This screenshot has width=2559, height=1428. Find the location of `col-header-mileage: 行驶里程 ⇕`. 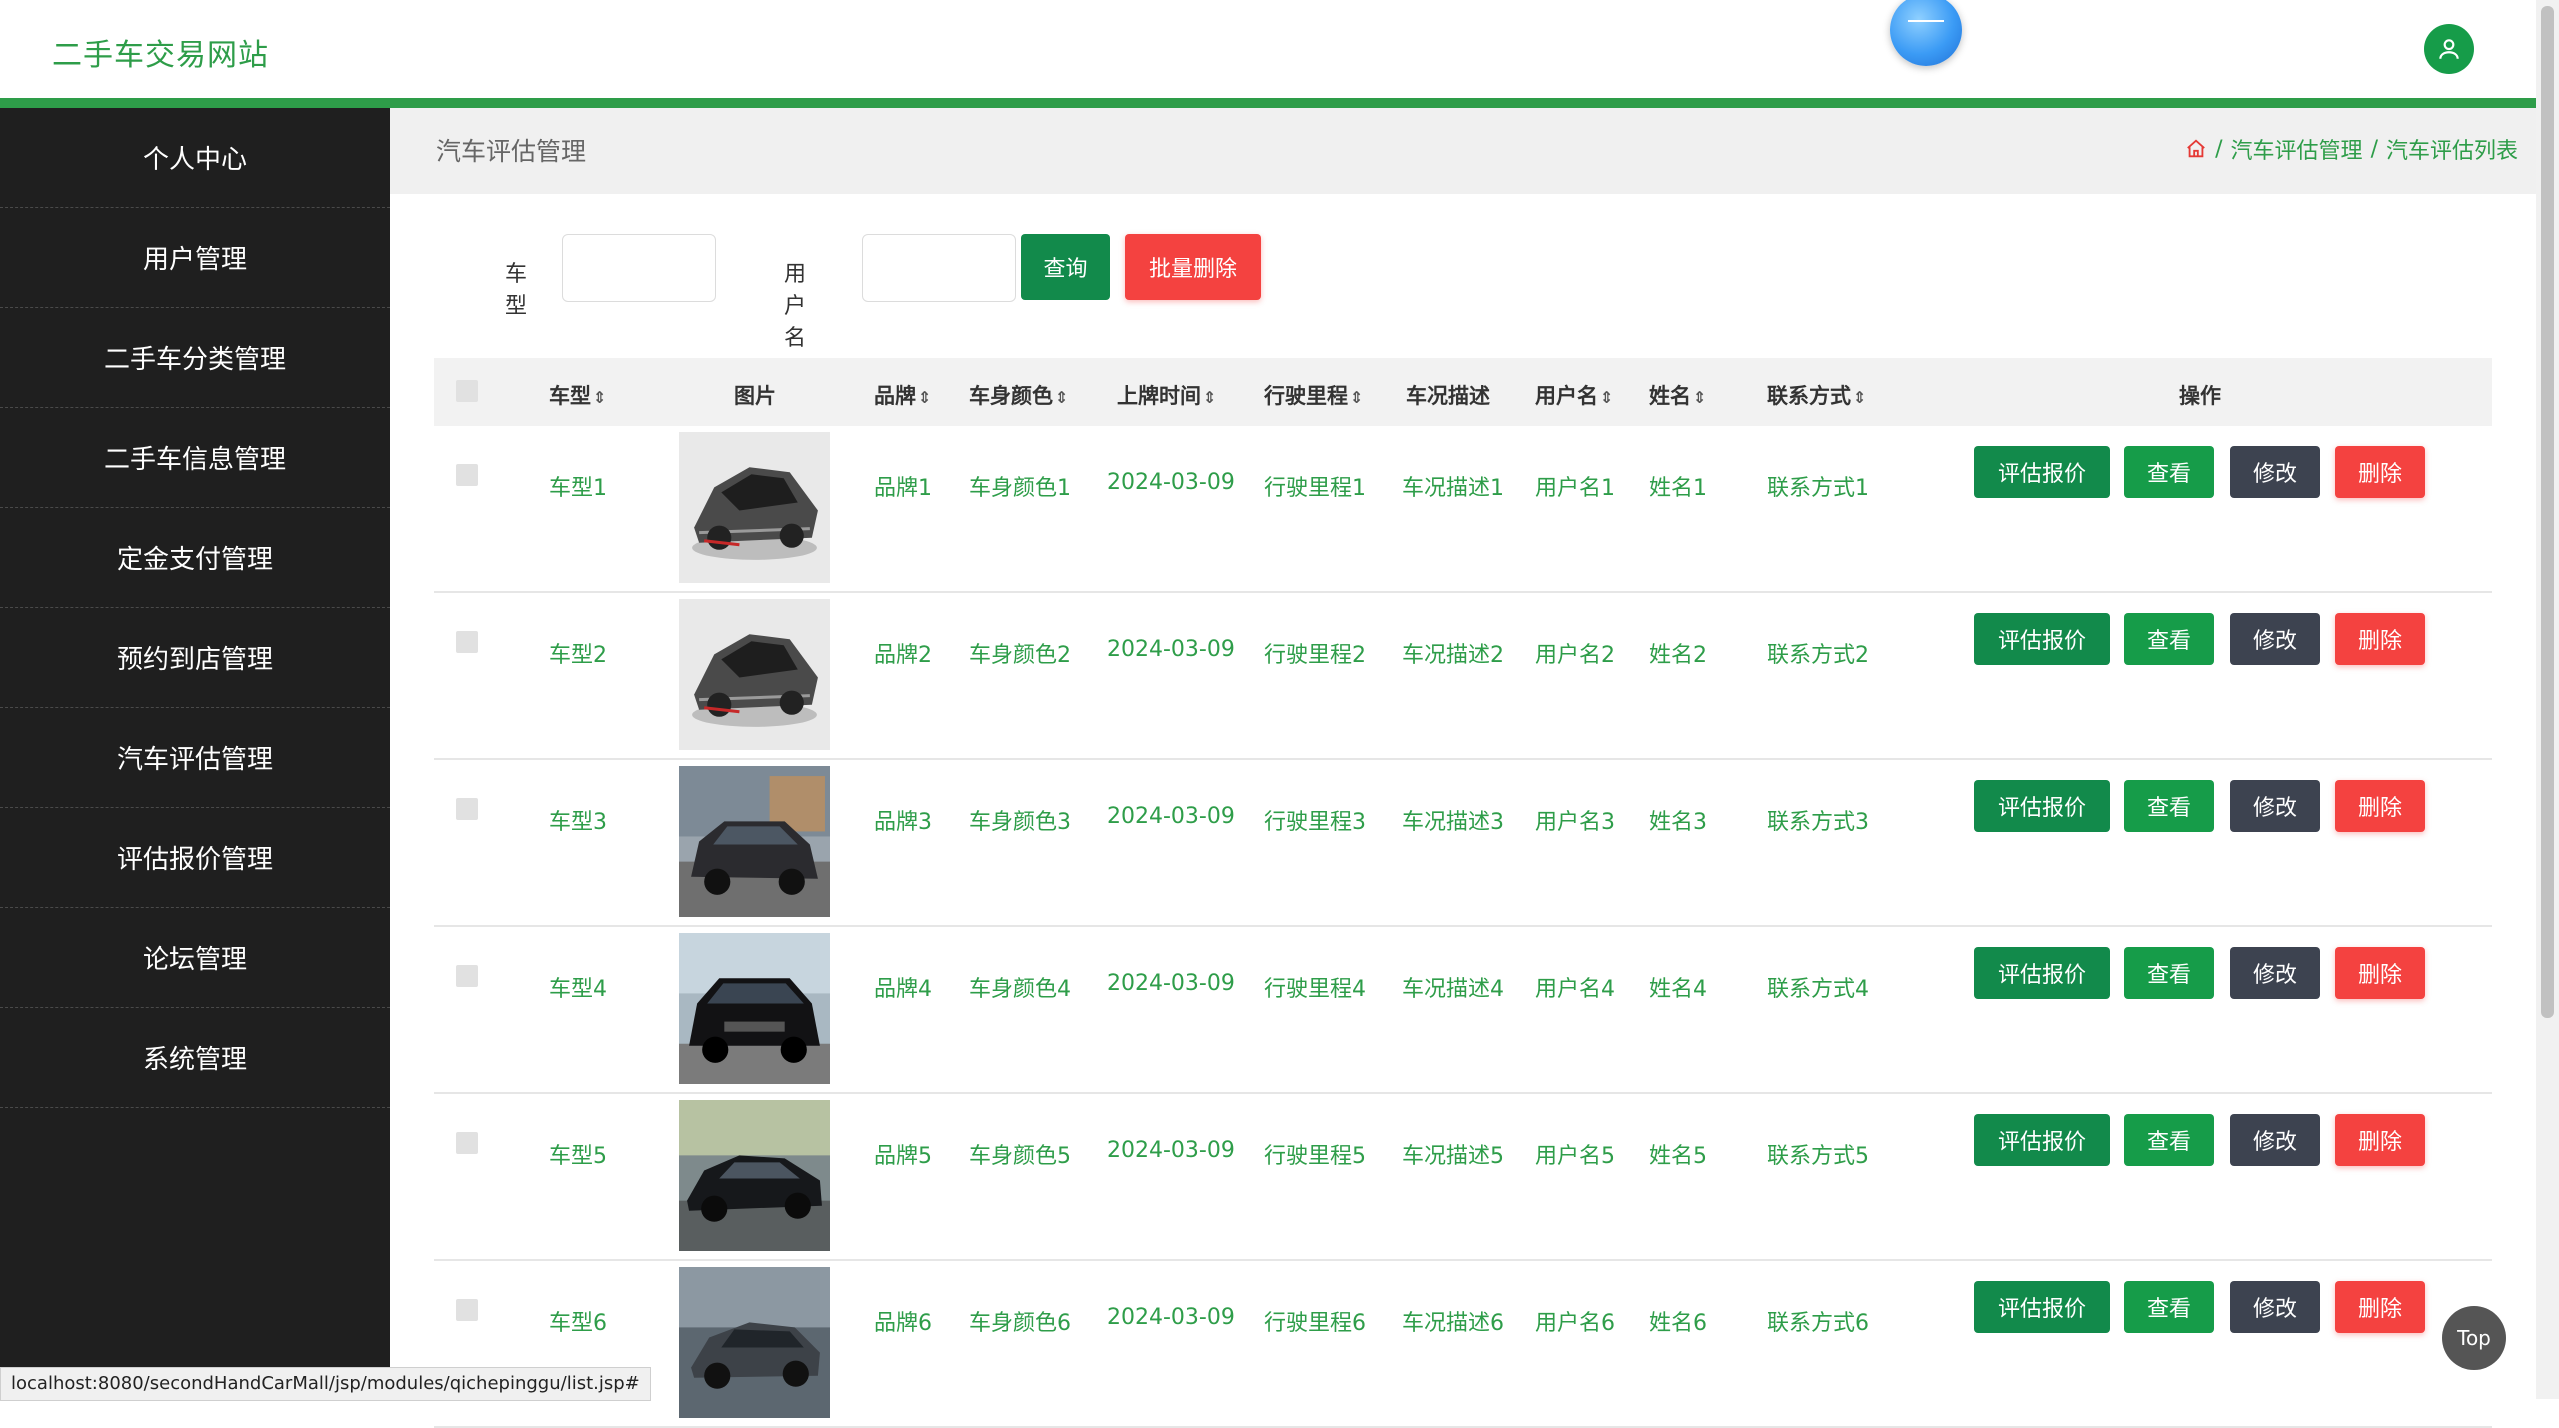

col-header-mileage: 行驶里程 ⇕ is located at coordinates (1313, 395).